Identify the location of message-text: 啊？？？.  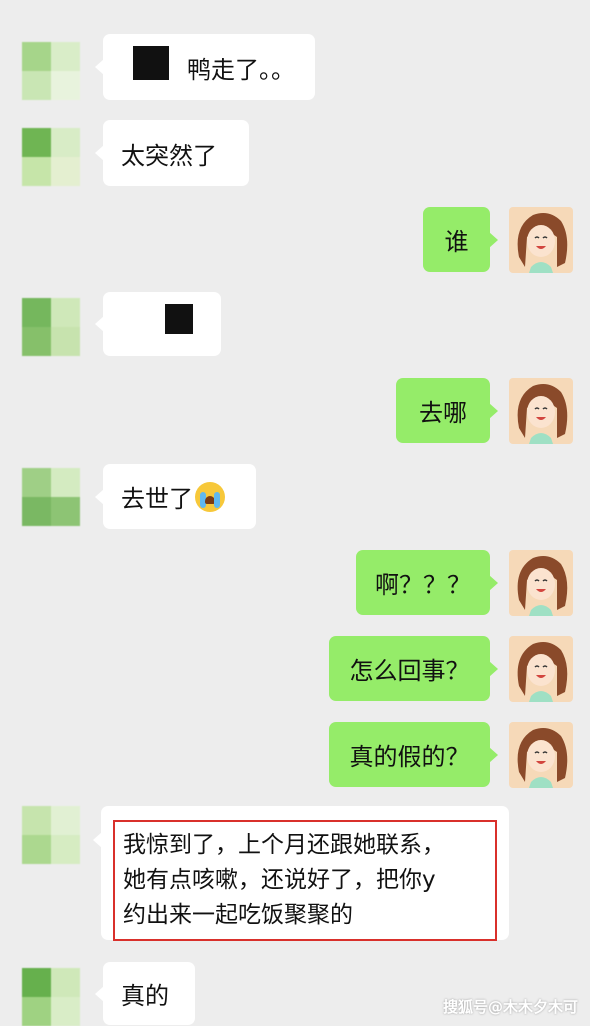
(423, 585).